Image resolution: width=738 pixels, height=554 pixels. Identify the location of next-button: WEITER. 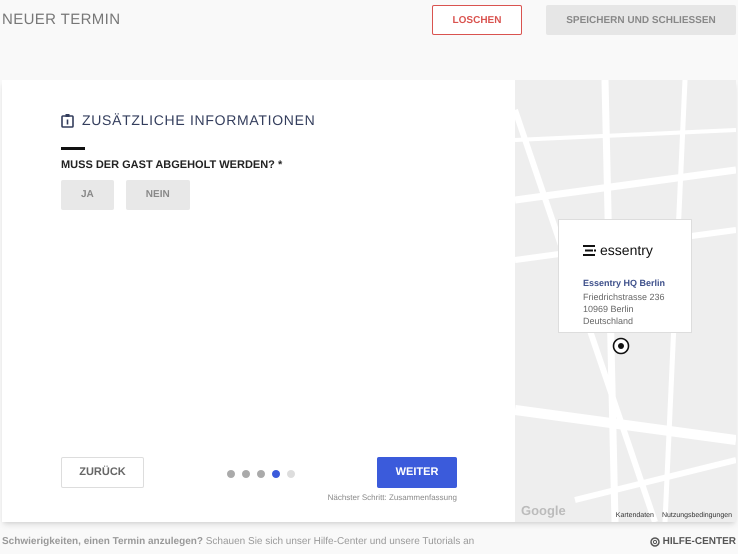
(417, 472).